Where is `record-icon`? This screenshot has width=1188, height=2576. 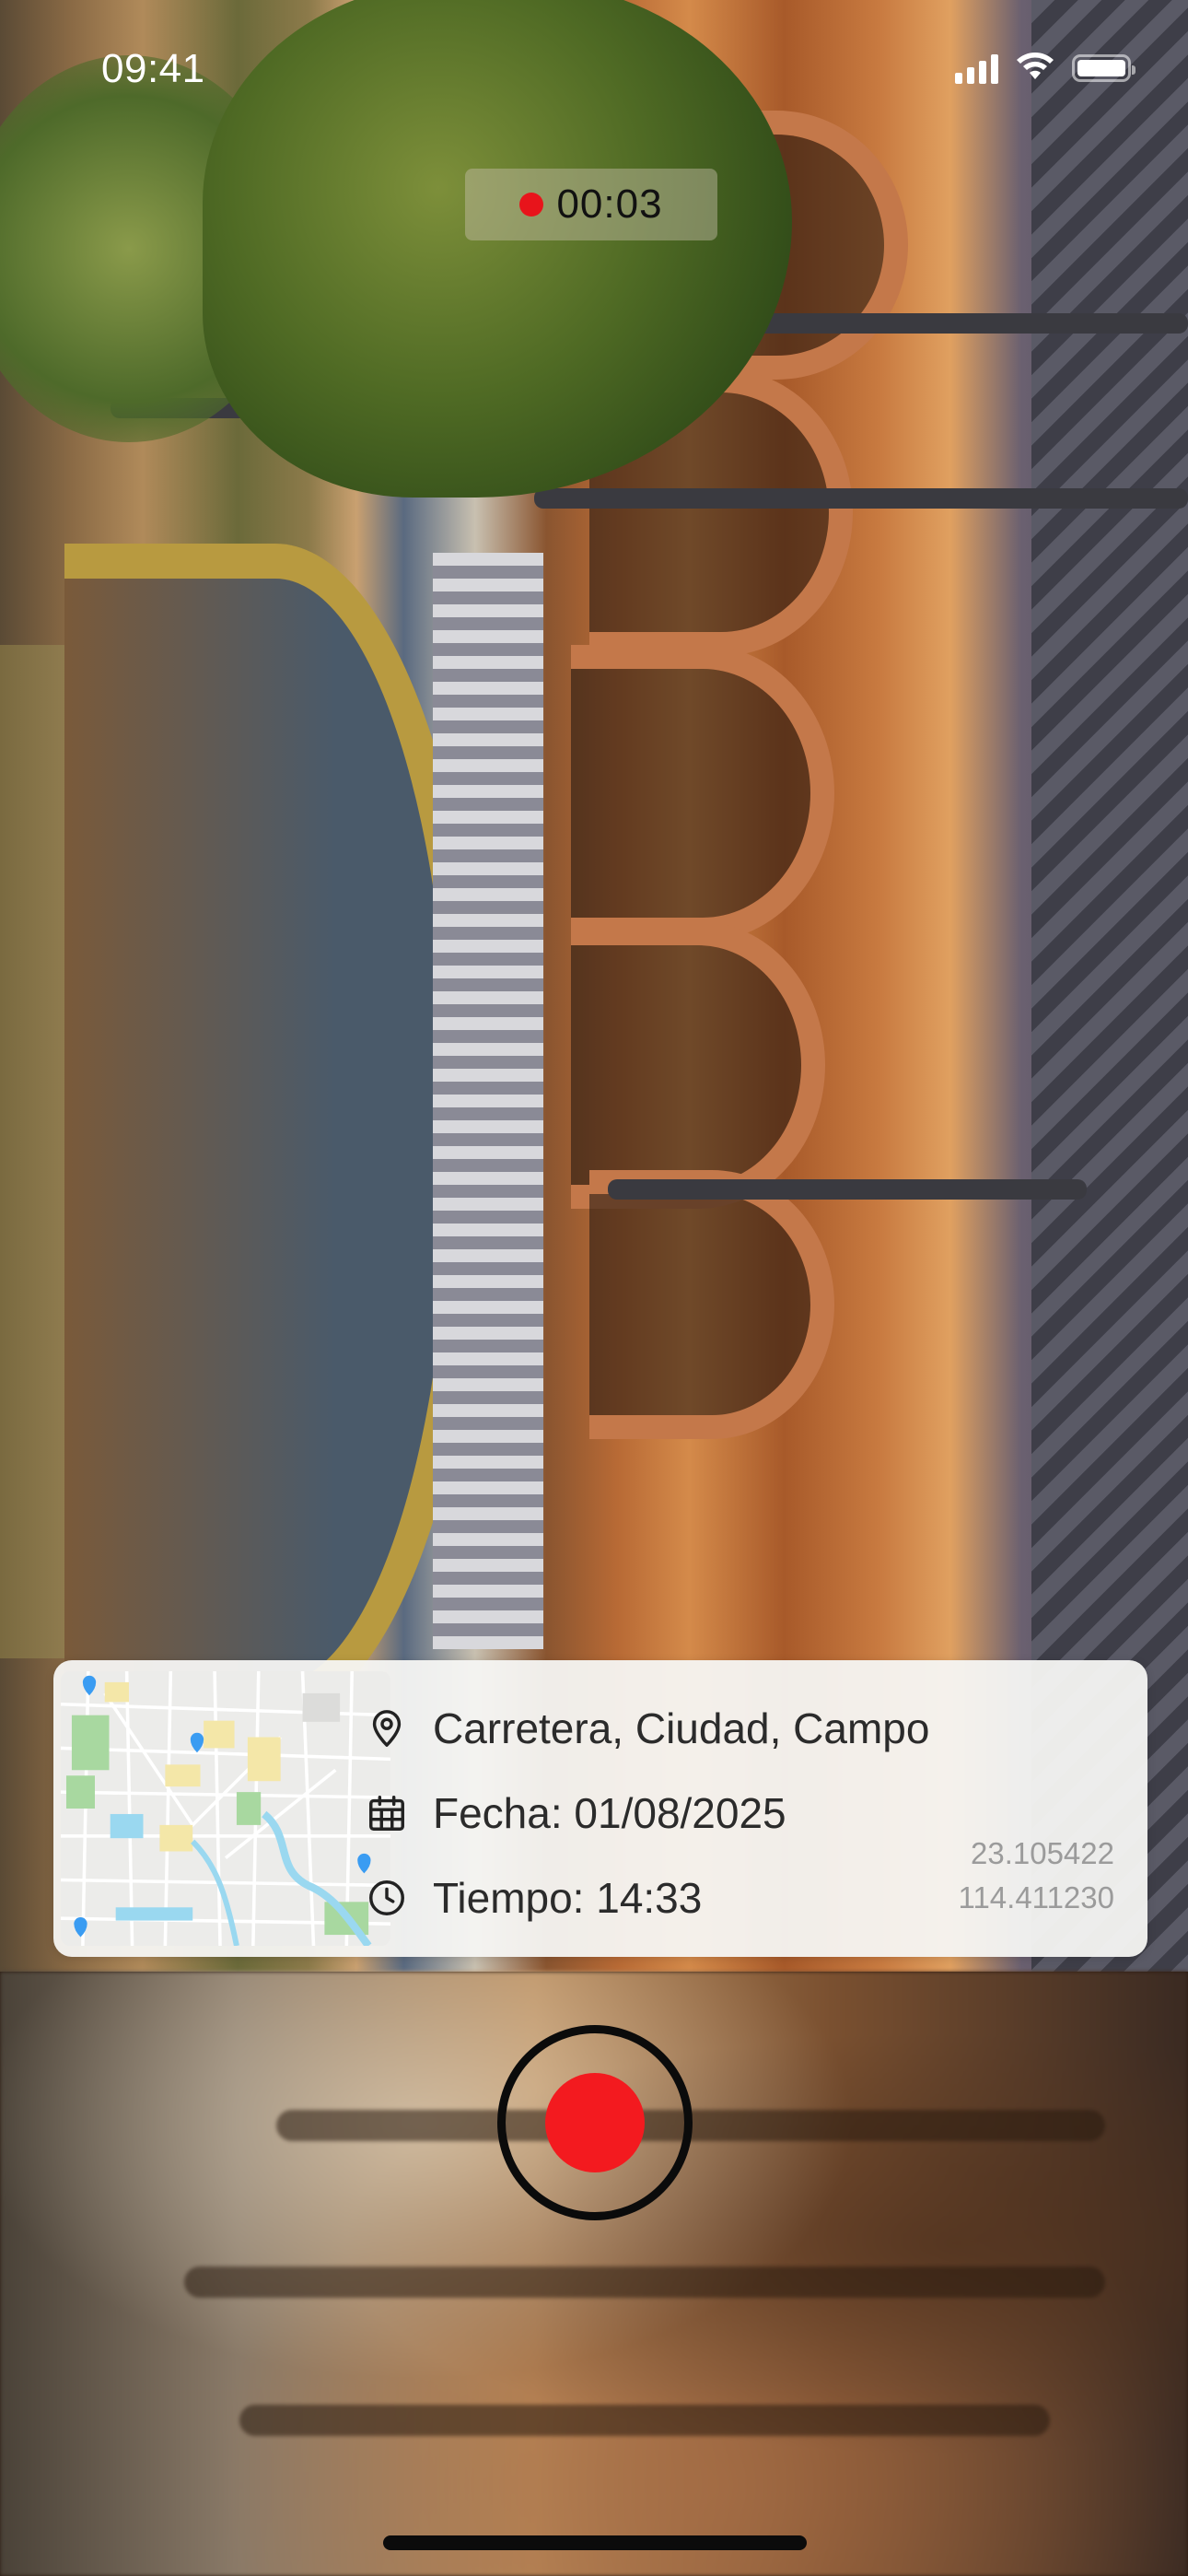 record-icon is located at coordinates (595, 2122).